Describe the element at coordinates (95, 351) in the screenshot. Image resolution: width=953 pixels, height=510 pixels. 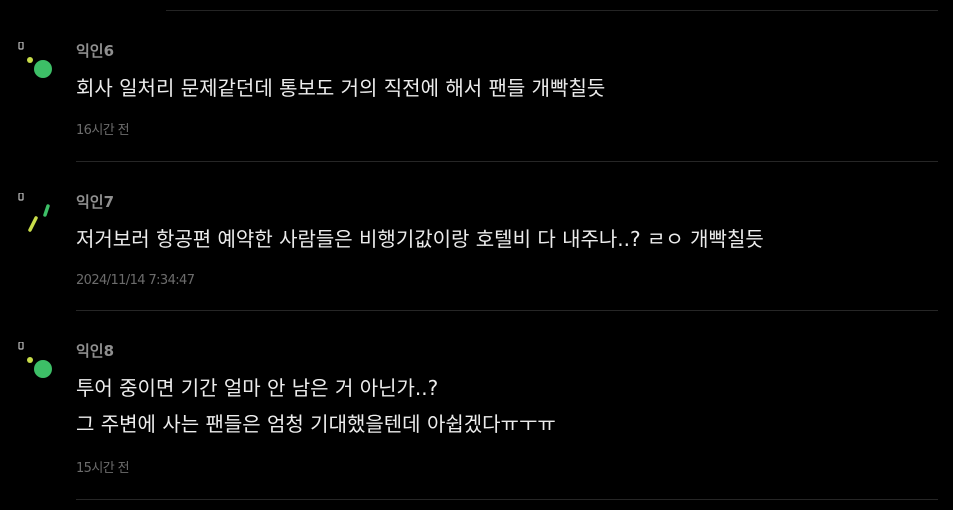
I see `comment-author: 익인8` at that location.